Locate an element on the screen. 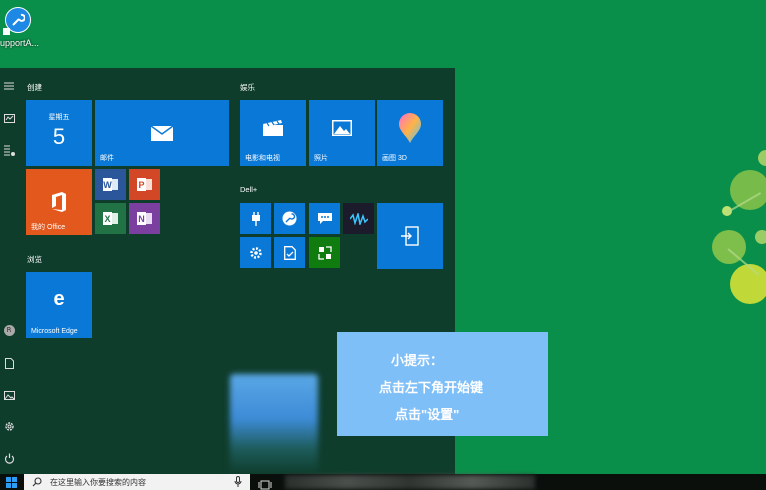 The height and width of the screenshot is (490, 766). mic-icon is located at coordinates (238, 483).